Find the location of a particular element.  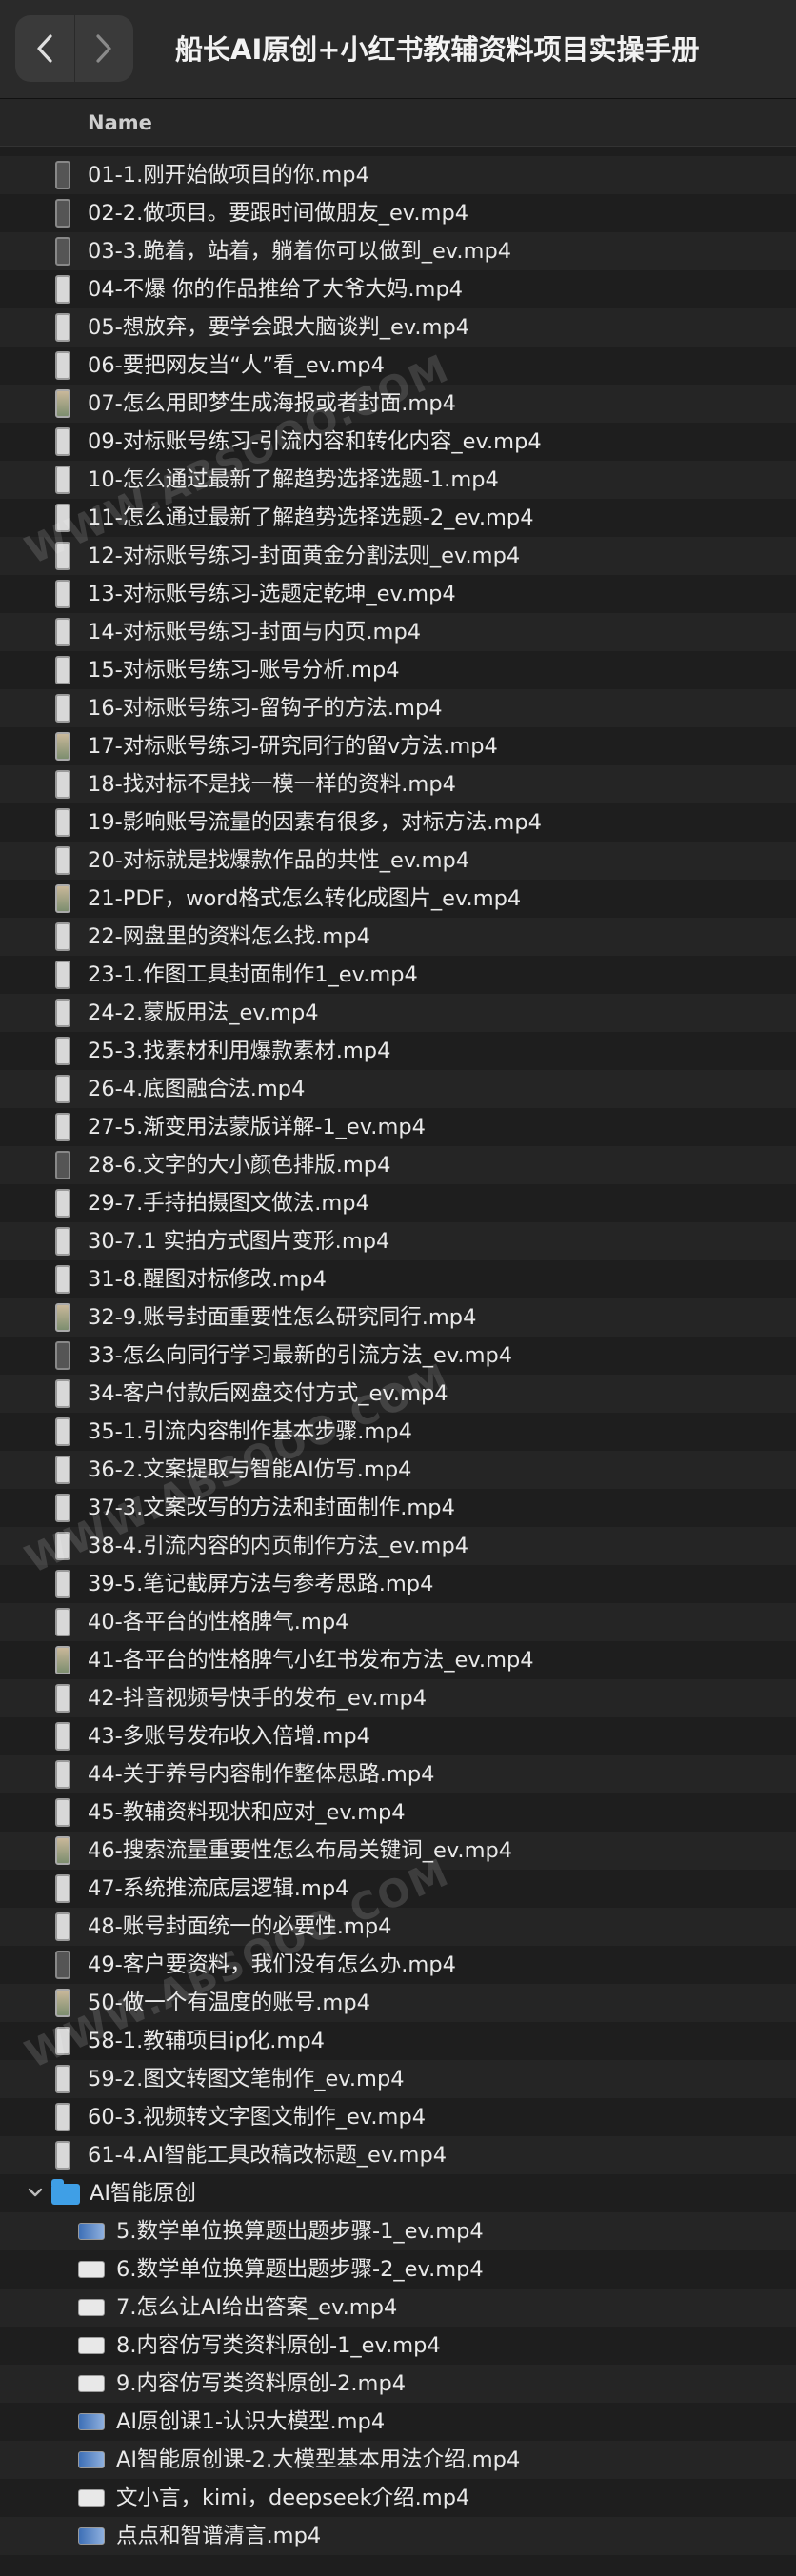

file-row: 37-3.文案改写的方法和封面制作.mp4 is located at coordinates (398, 1508).